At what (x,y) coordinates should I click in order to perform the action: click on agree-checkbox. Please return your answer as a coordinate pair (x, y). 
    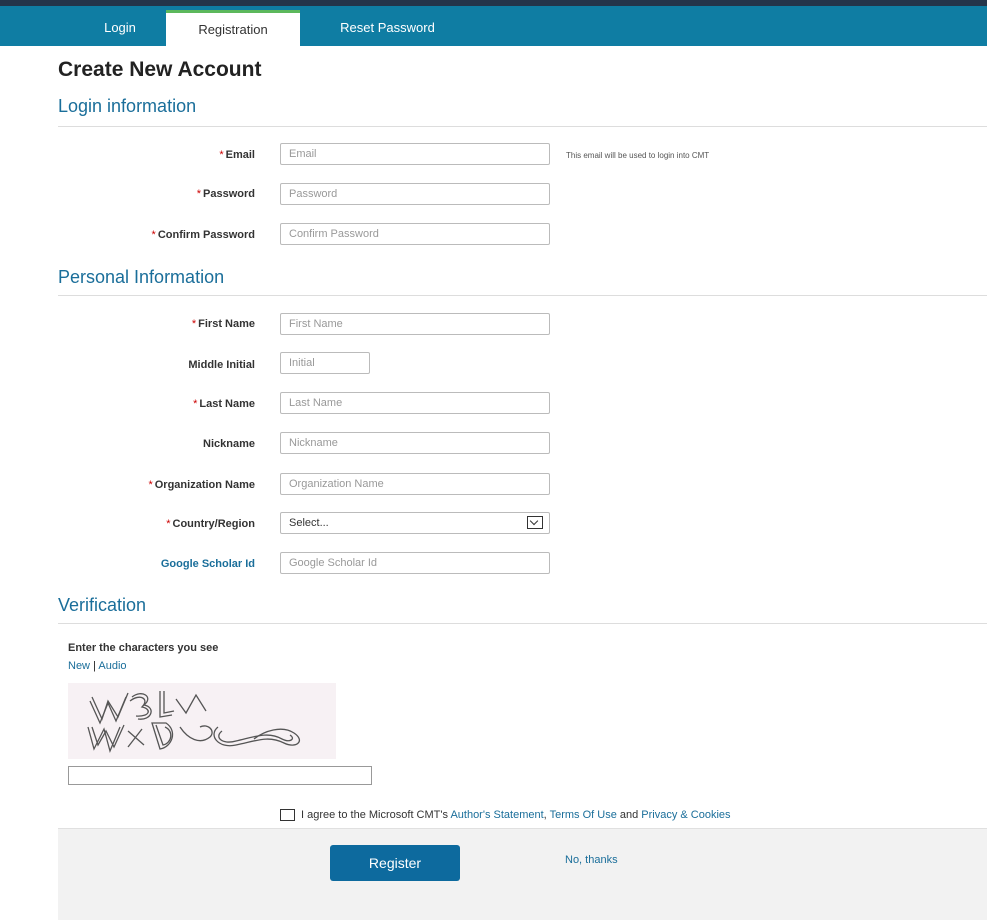
    Looking at the image, I should click on (287, 815).